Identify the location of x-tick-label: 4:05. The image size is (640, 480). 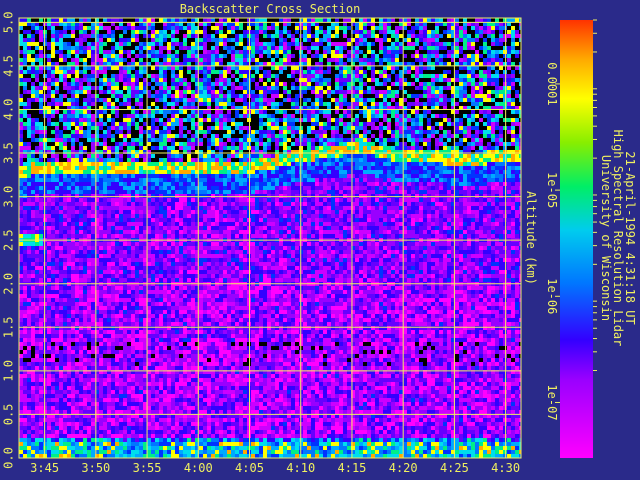
(249, 468).